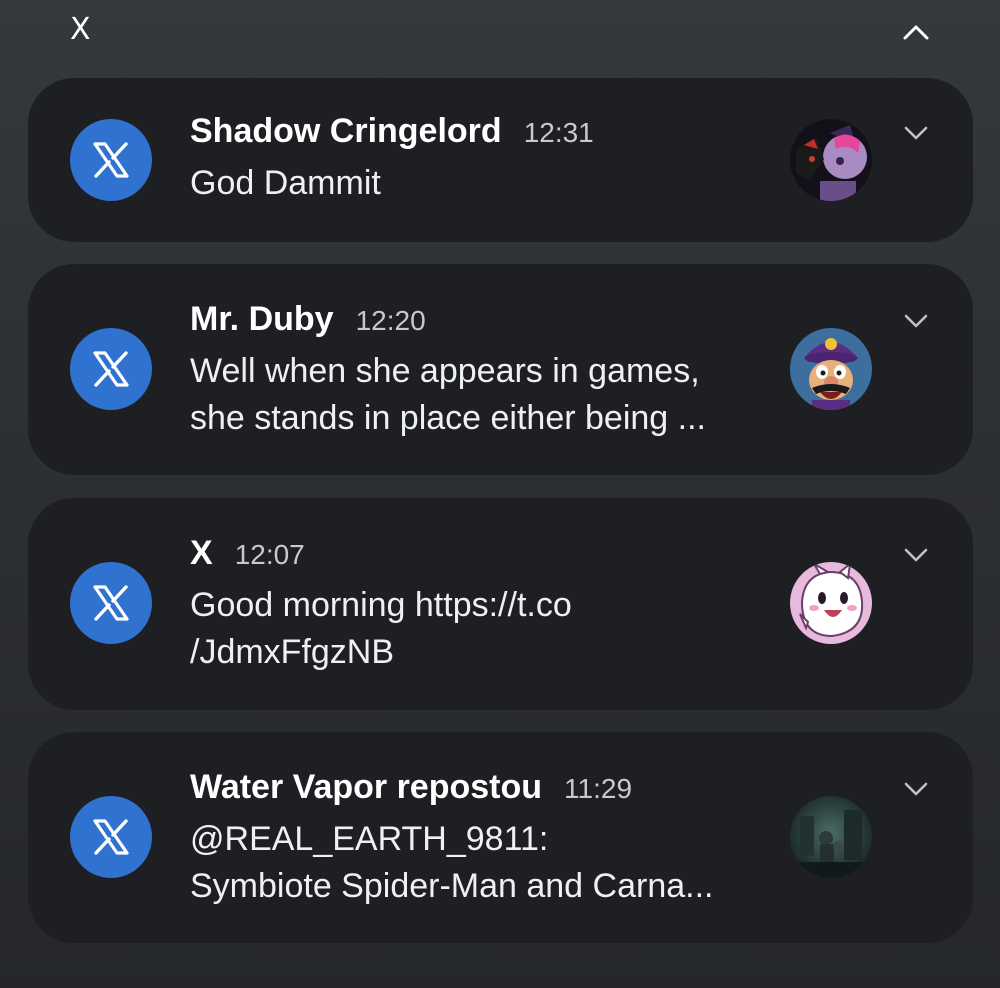 The image size is (1000, 988). Describe the element at coordinates (598, 788) in the screenshot. I see `notification-time: 11:29` at that location.